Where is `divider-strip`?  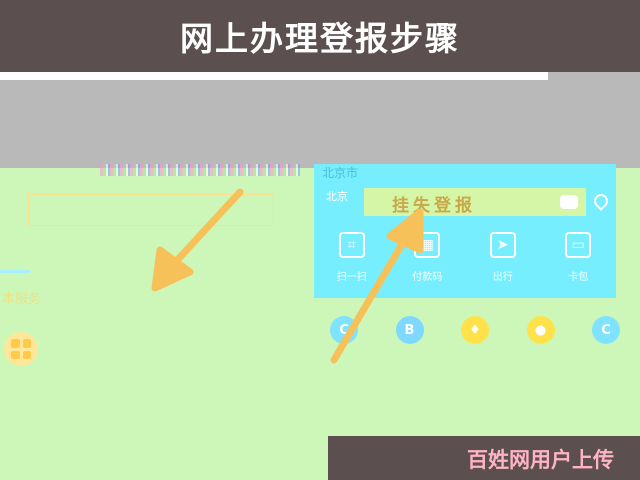
divider-strip is located at coordinates (274, 76).